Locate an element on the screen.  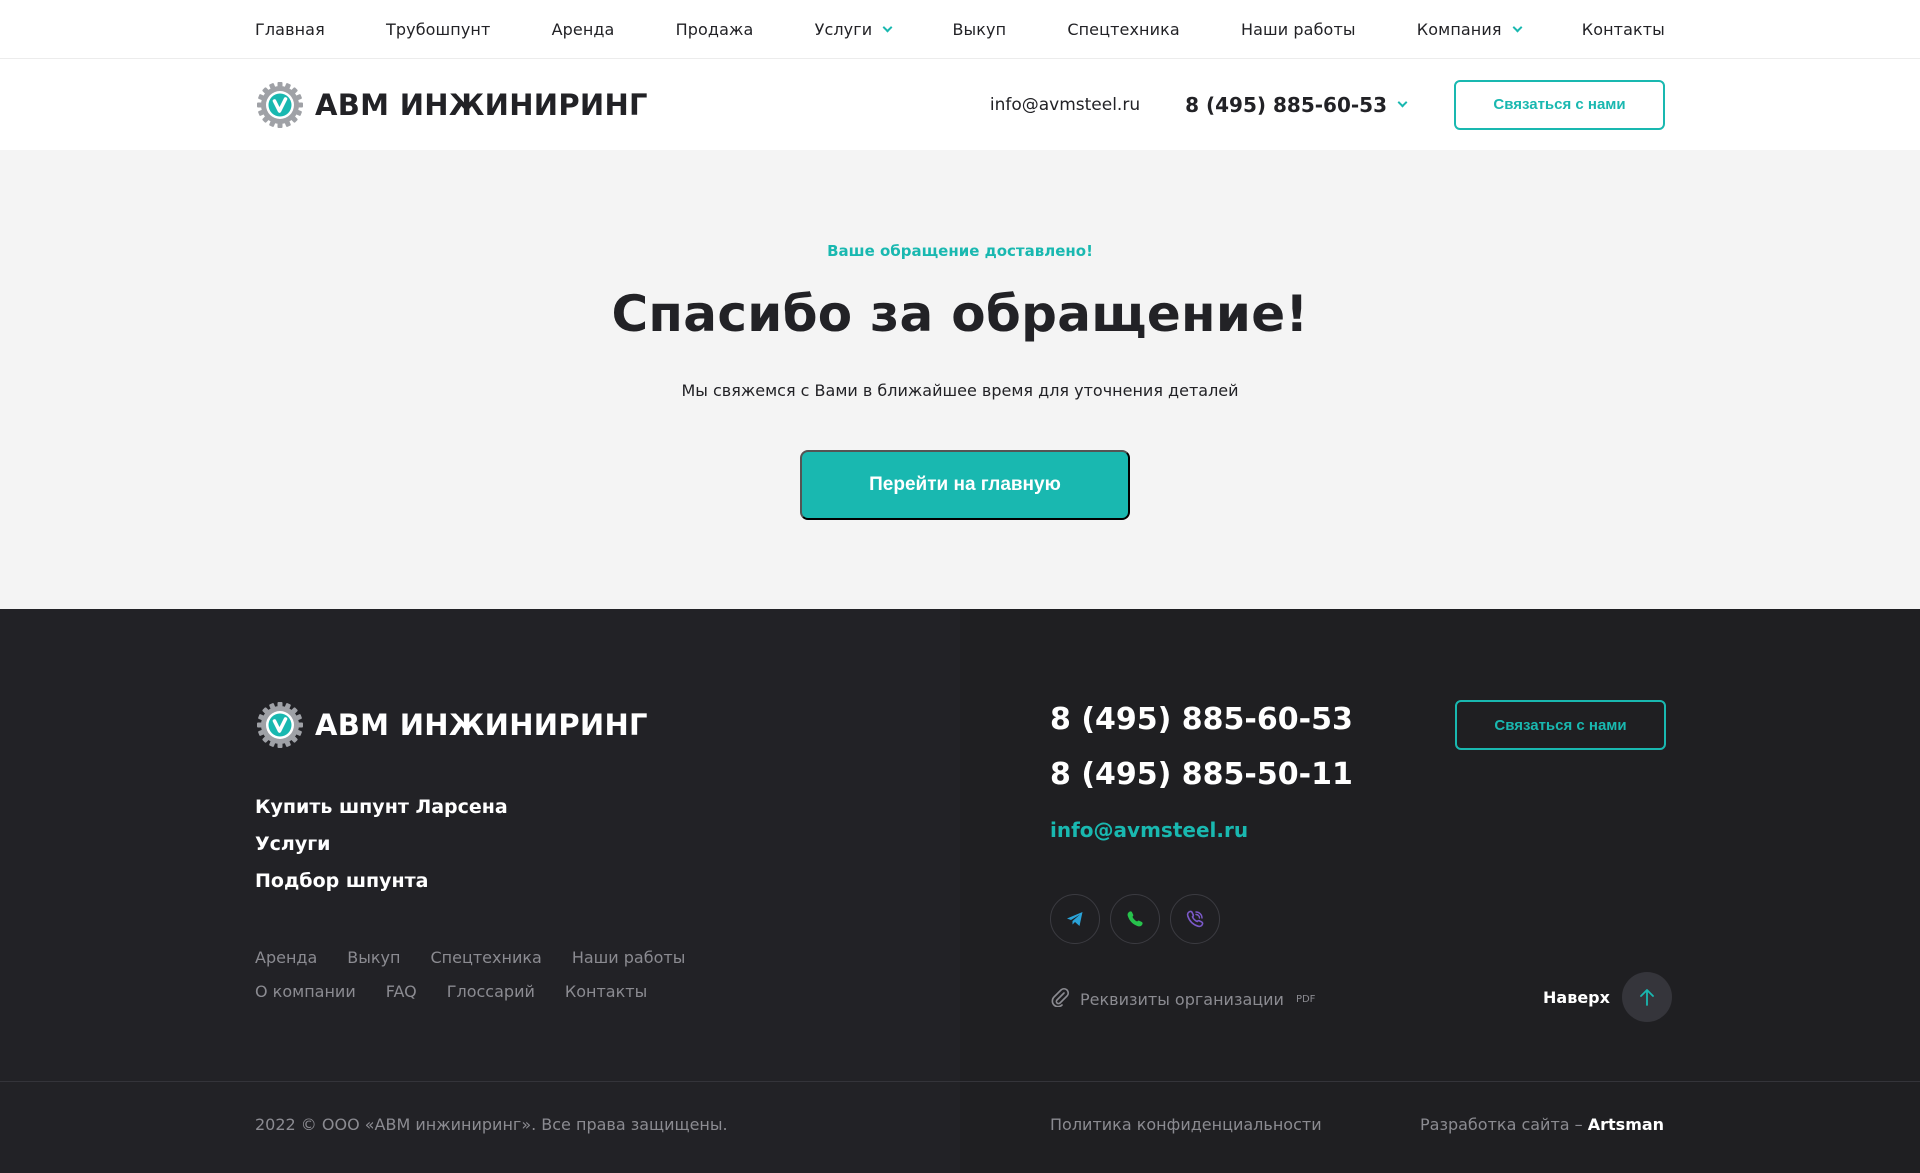
nav-item-label: Спецтехника is located at coordinates (1123, 29).